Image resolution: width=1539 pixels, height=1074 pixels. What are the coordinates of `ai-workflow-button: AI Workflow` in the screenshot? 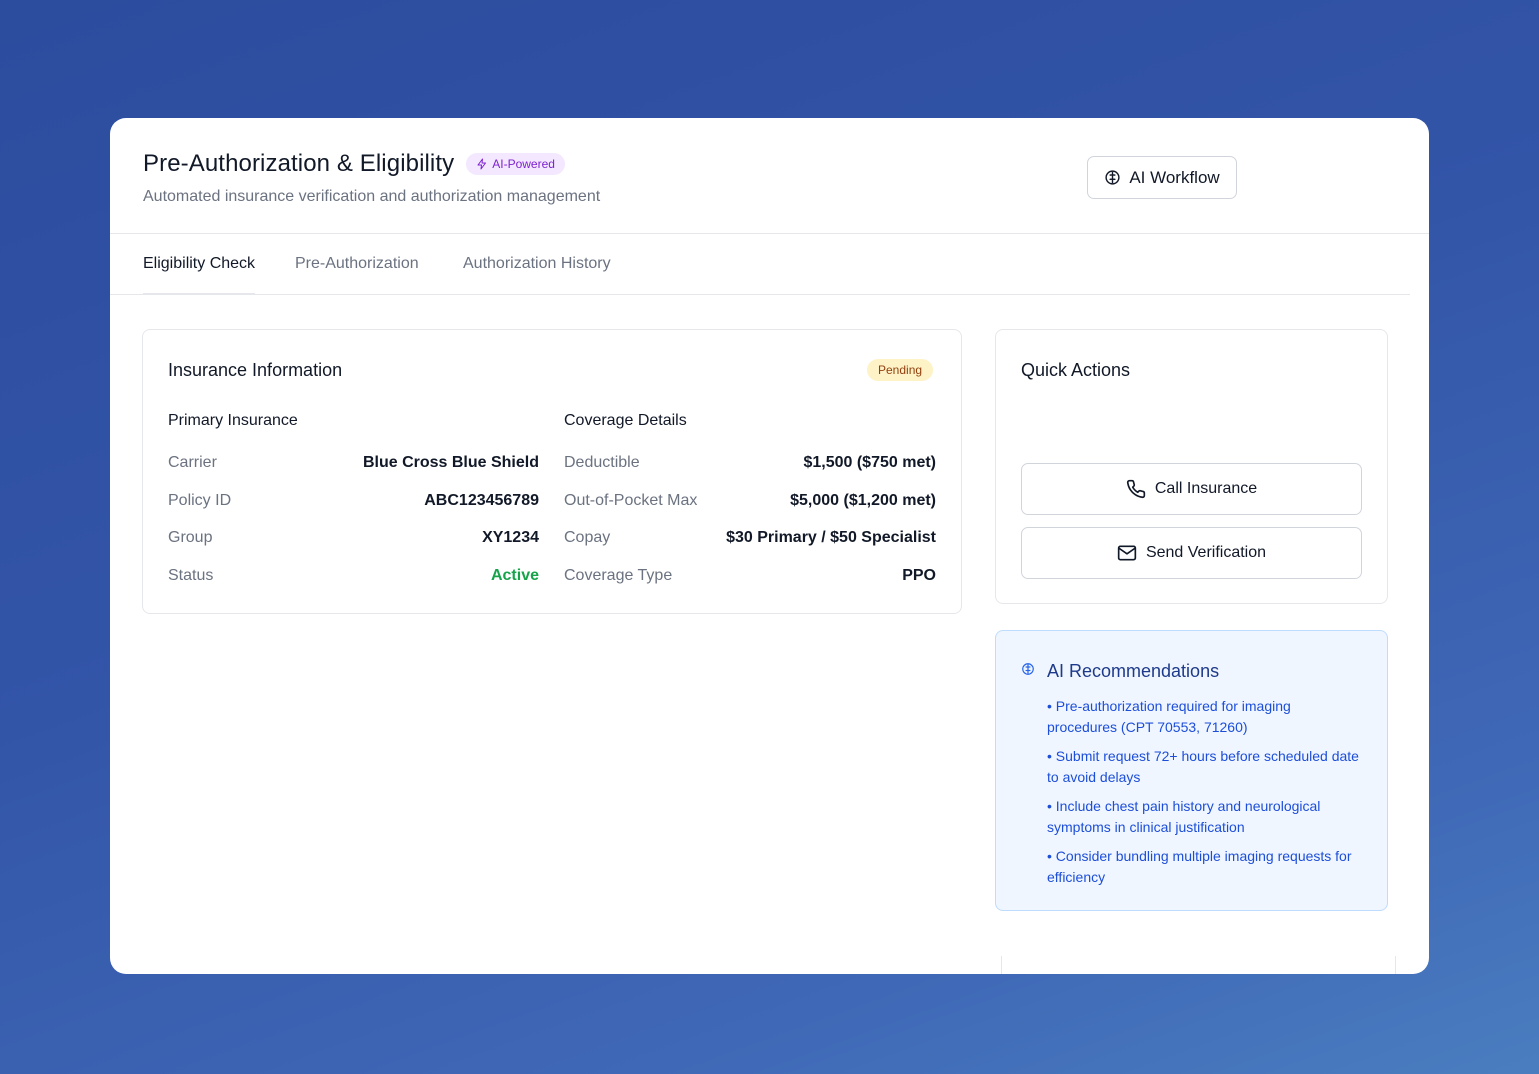 It's located at (1162, 177).